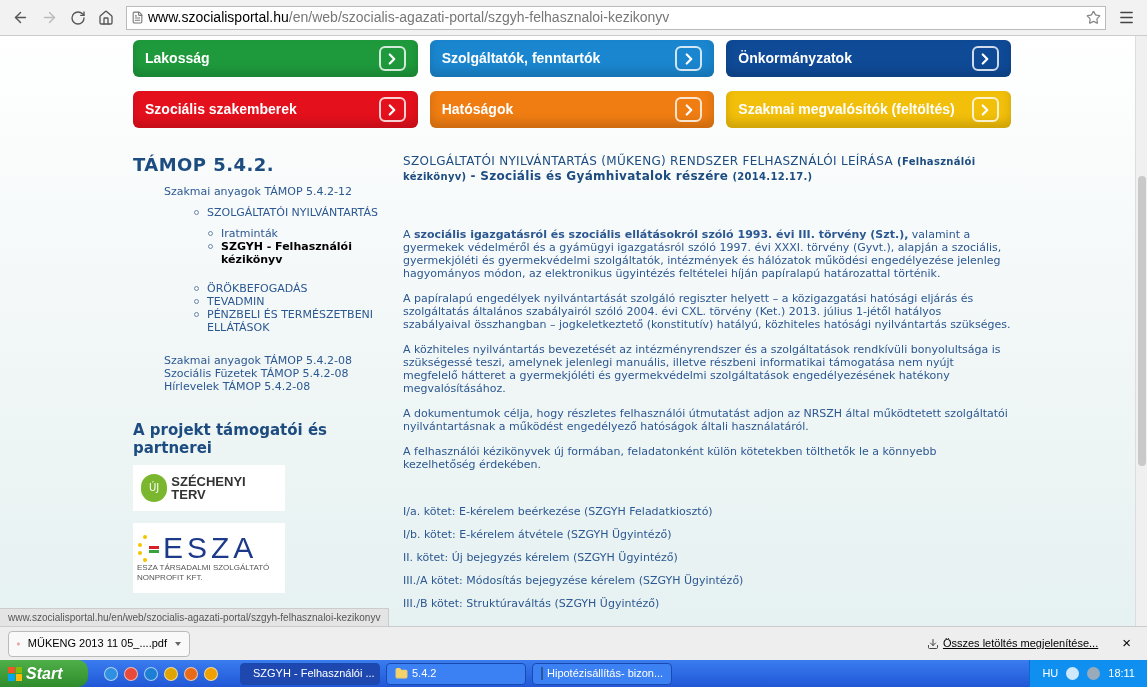 The width and height of the screenshot is (1147, 687). What do you see at coordinates (15, 673) in the screenshot?
I see `windows-logo-icon` at bounding box center [15, 673].